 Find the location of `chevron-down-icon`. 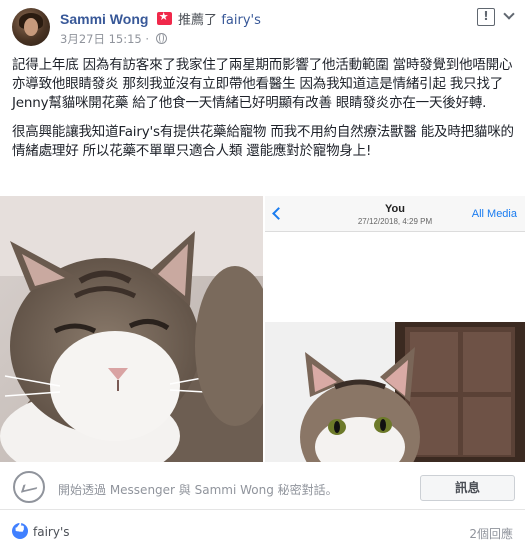

chevron-down-icon is located at coordinates (509, 14).